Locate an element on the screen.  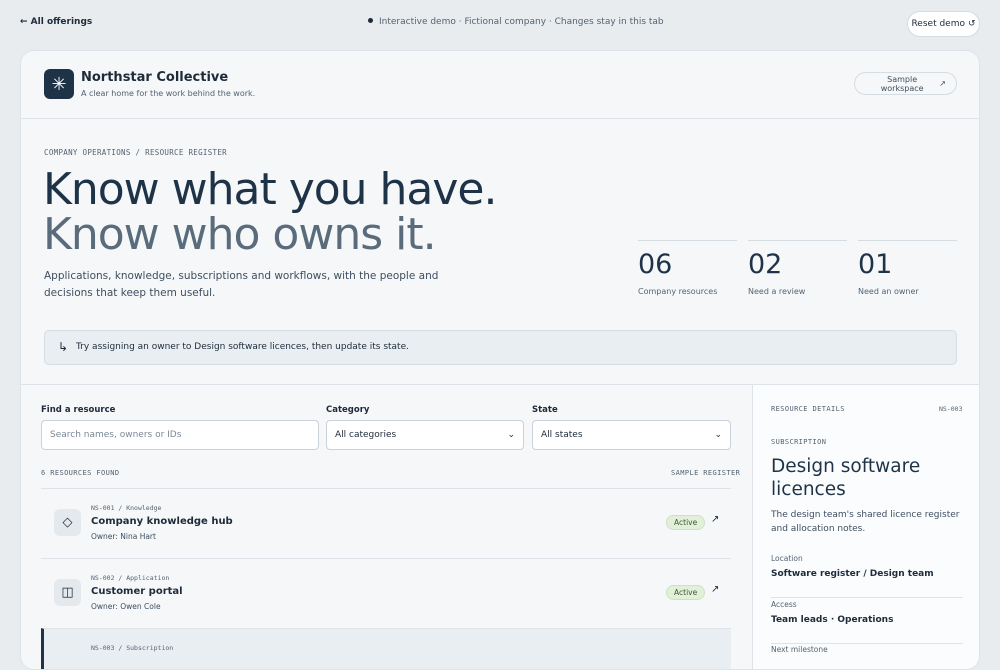
logo-glyph: ✳ is located at coordinates (59, 84).